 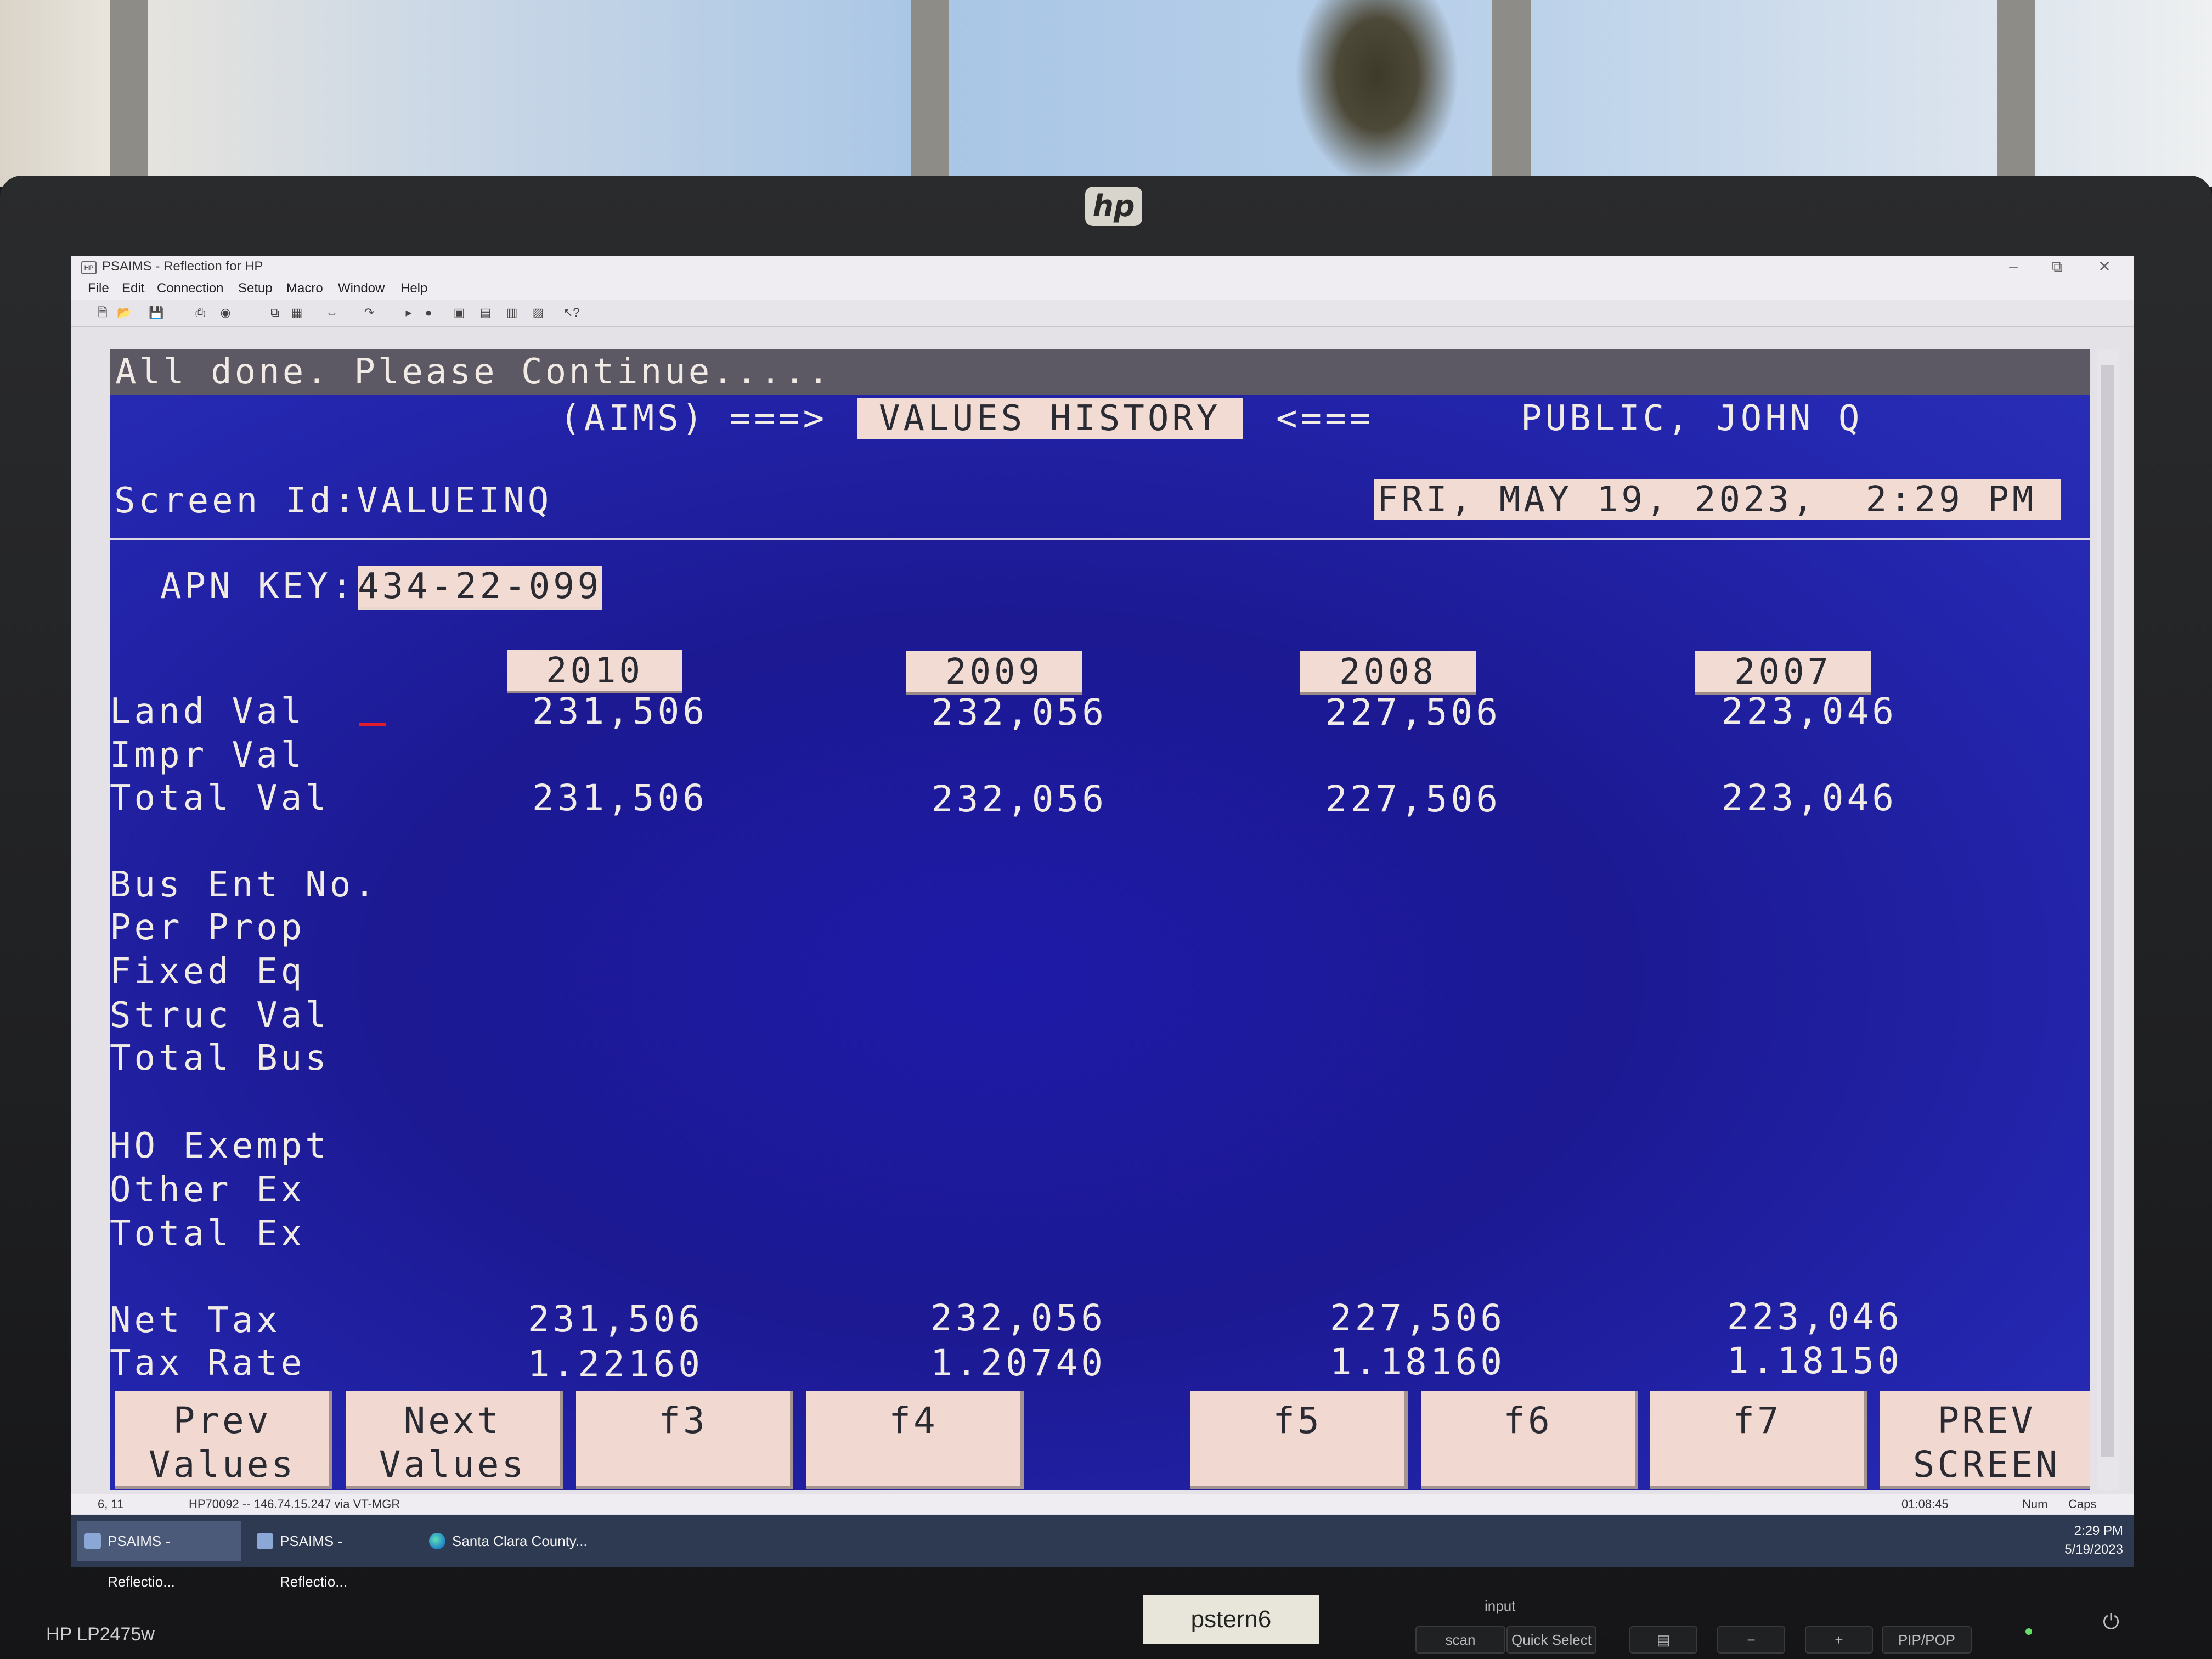 I want to click on restore-icon: ⧉, so click(x=2057, y=267).